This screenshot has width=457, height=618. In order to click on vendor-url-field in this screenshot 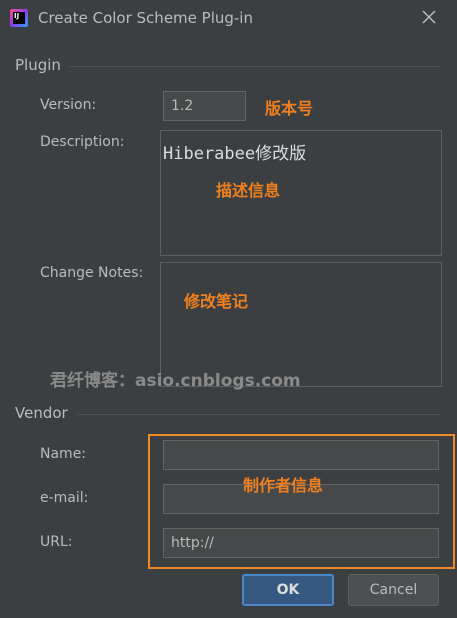, I will do `click(301, 543)`.